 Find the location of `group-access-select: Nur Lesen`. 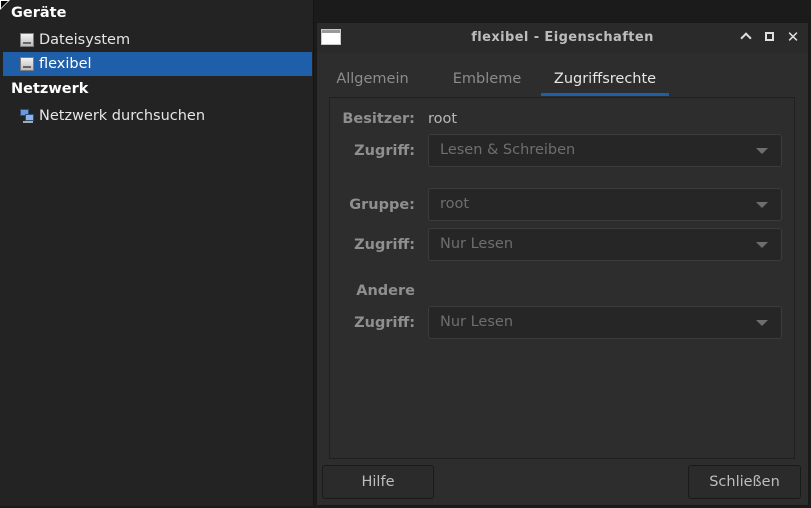

group-access-select: Nur Lesen is located at coordinates (605, 244).